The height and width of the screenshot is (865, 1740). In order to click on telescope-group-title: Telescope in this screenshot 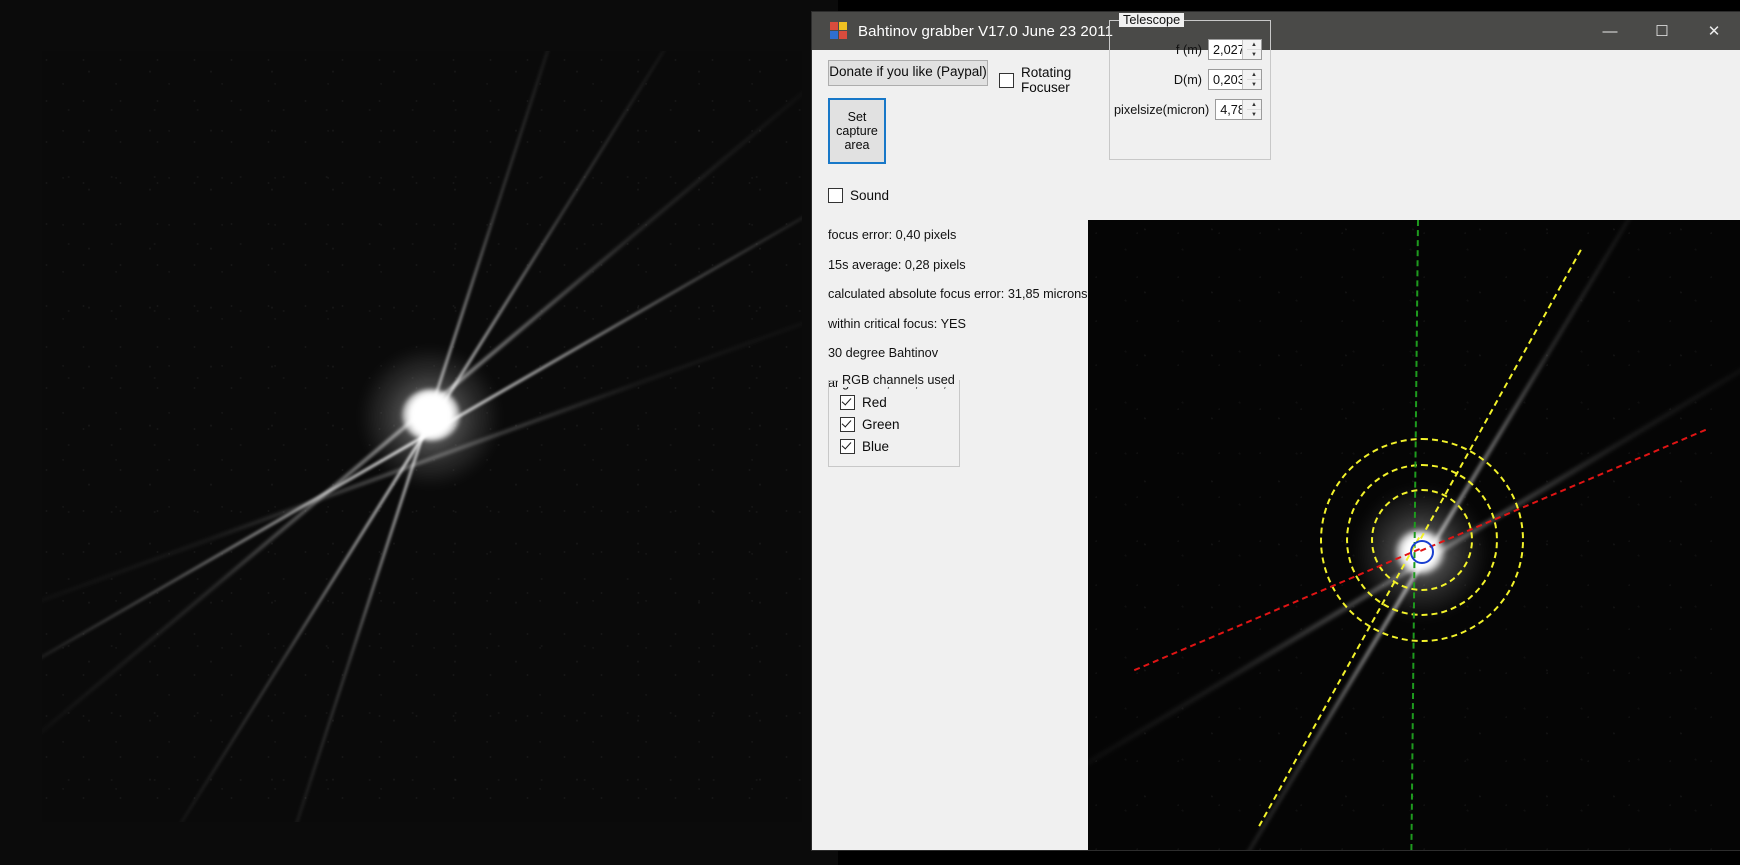, I will do `click(1152, 20)`.